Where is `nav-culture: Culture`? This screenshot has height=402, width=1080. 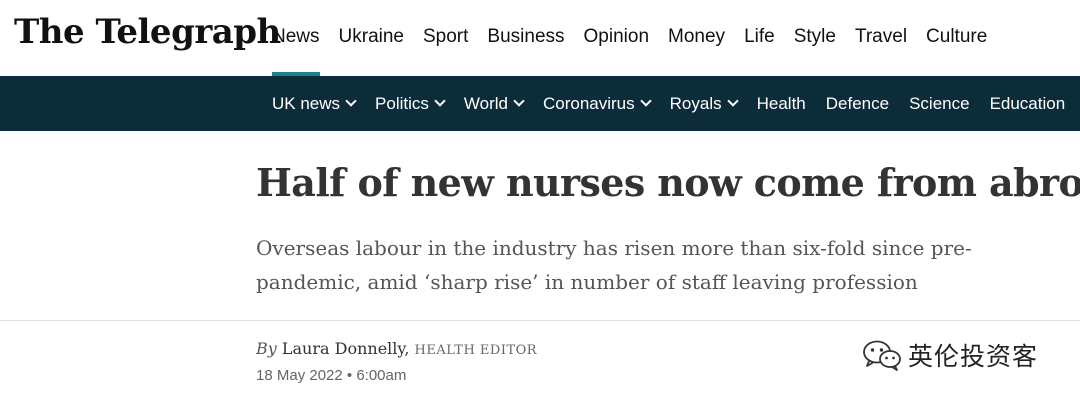 nav-culture: Culture is located at coordinates (956, 38).